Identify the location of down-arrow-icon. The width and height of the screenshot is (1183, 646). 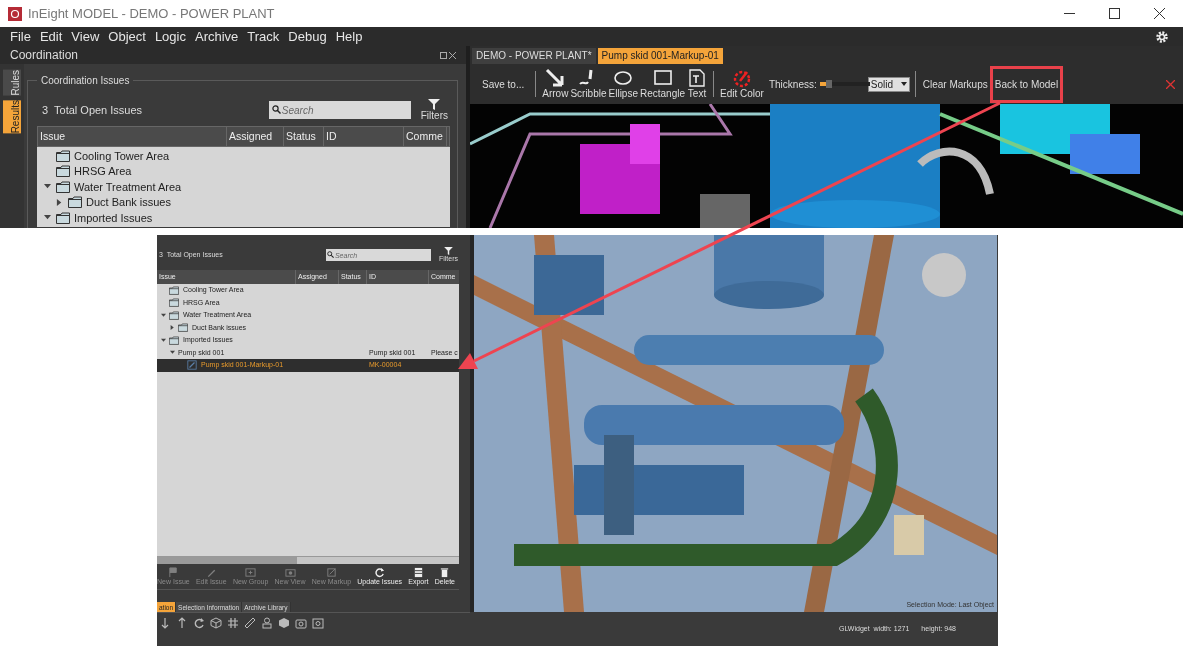
(165, 623).